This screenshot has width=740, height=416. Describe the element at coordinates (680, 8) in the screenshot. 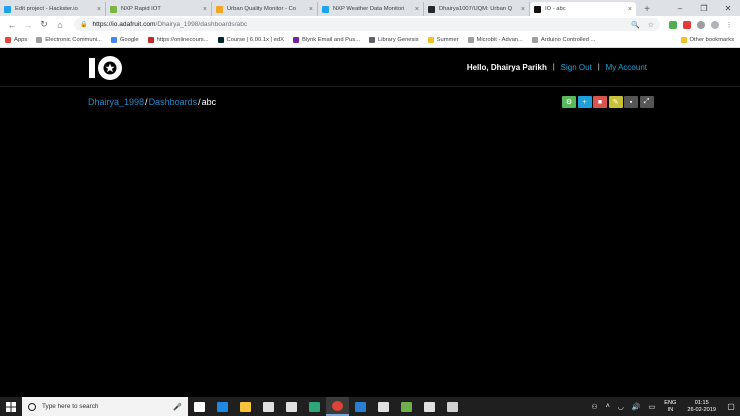

I see `minimize-icon: –` at that location.